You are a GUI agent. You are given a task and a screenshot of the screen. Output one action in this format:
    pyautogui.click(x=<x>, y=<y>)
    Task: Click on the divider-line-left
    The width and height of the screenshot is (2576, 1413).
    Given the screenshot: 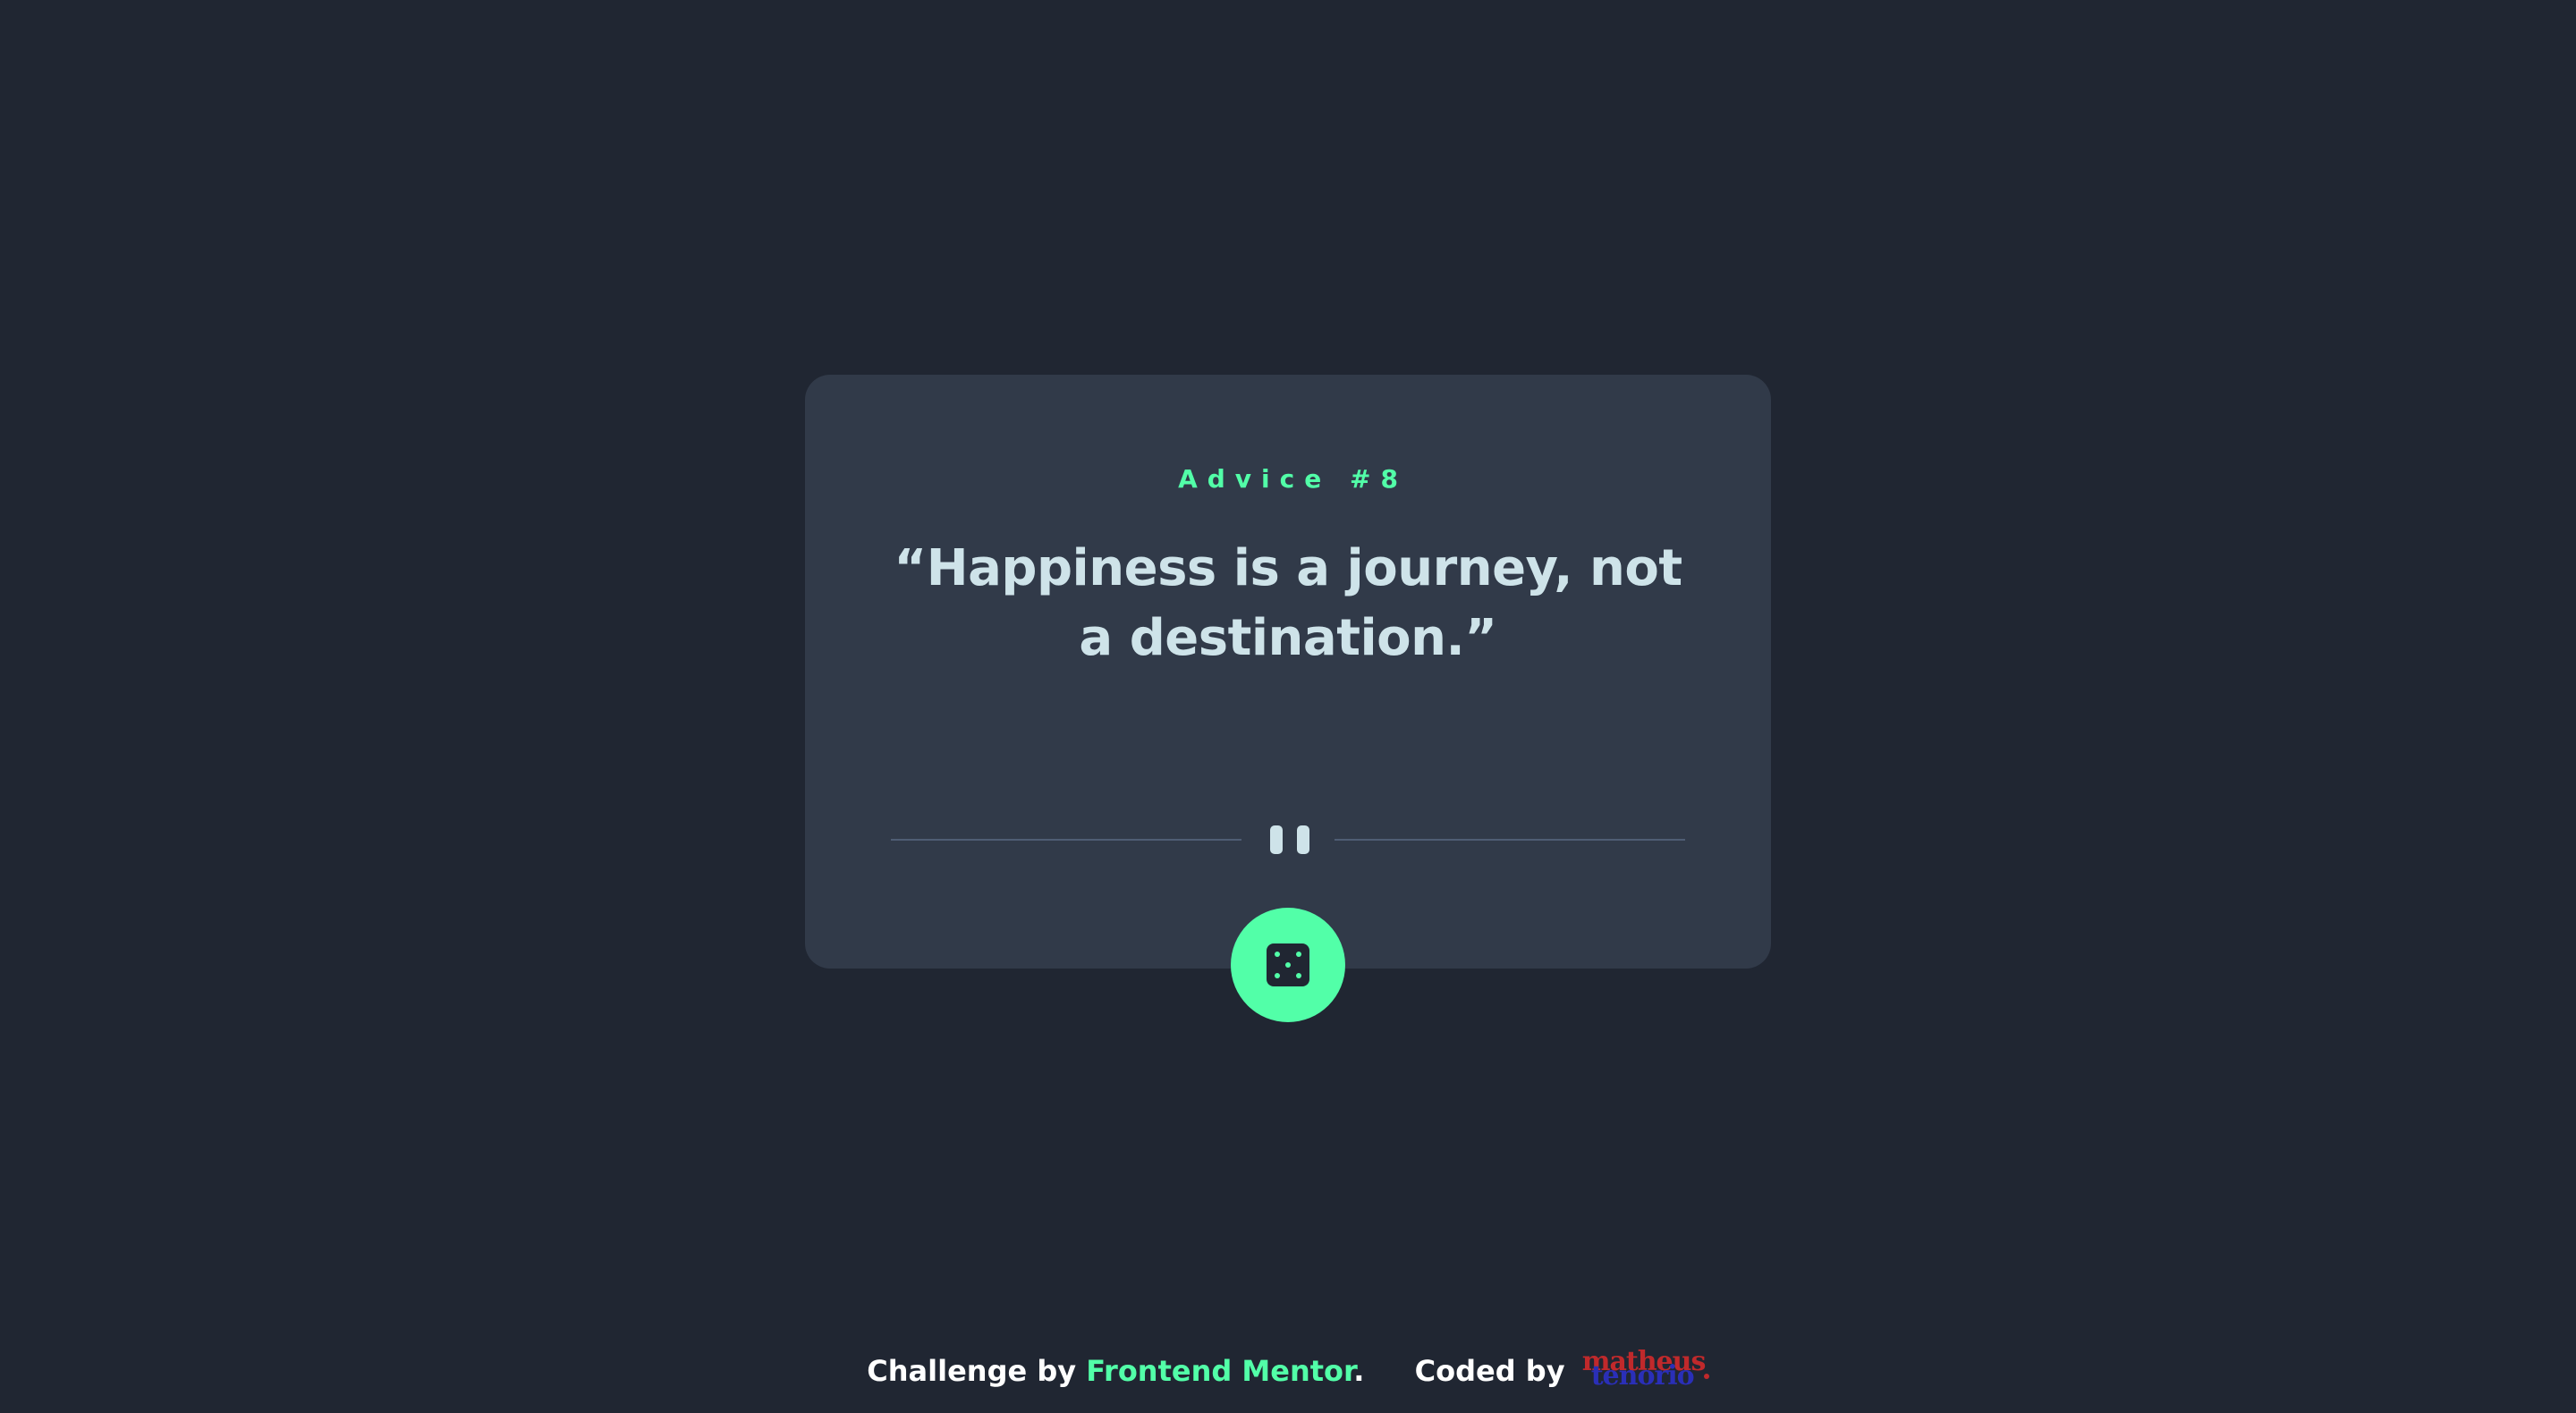 What is the action you would take?
    pyautogui.click(x=1066, y=840)
    